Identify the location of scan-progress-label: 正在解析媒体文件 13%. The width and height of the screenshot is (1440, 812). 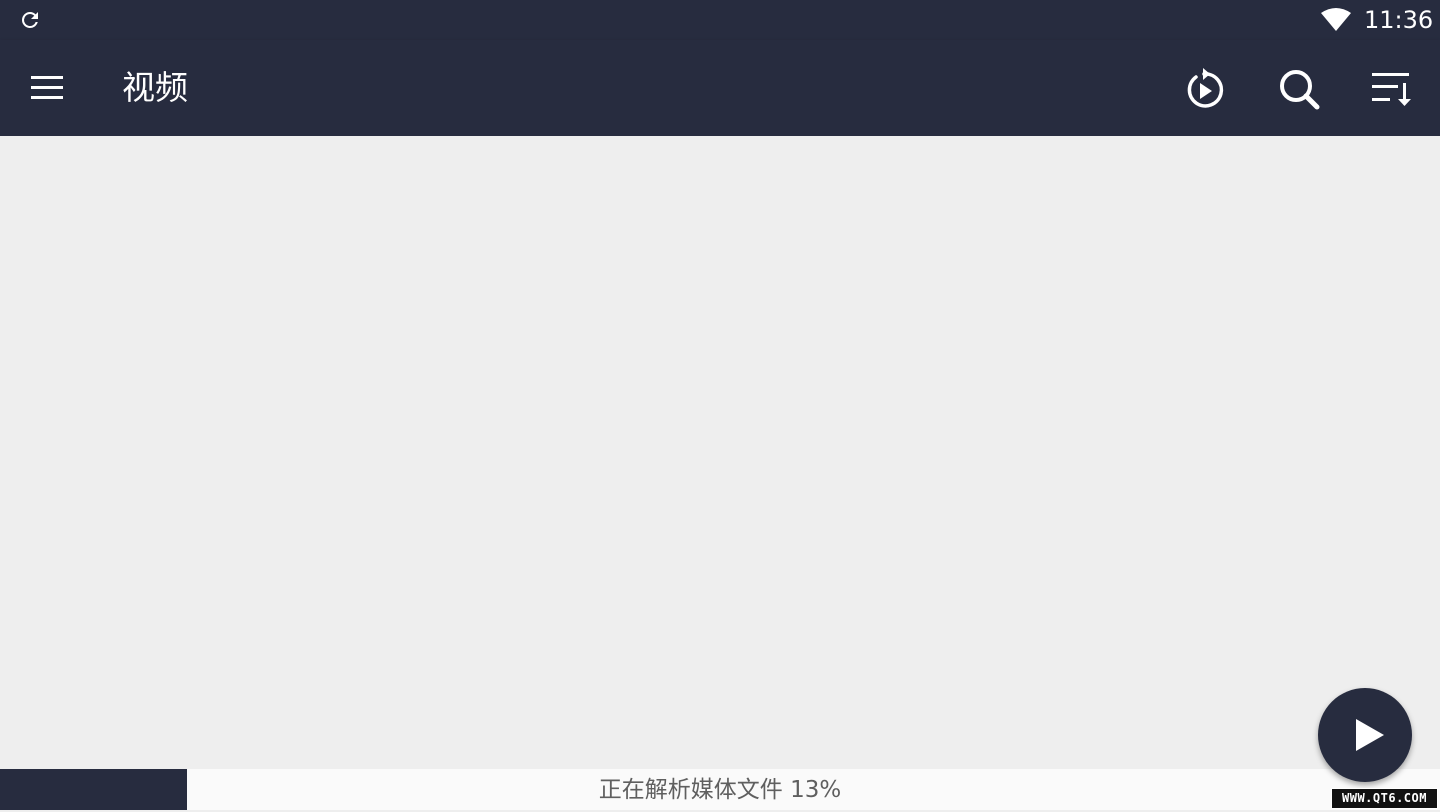
(720, 790).